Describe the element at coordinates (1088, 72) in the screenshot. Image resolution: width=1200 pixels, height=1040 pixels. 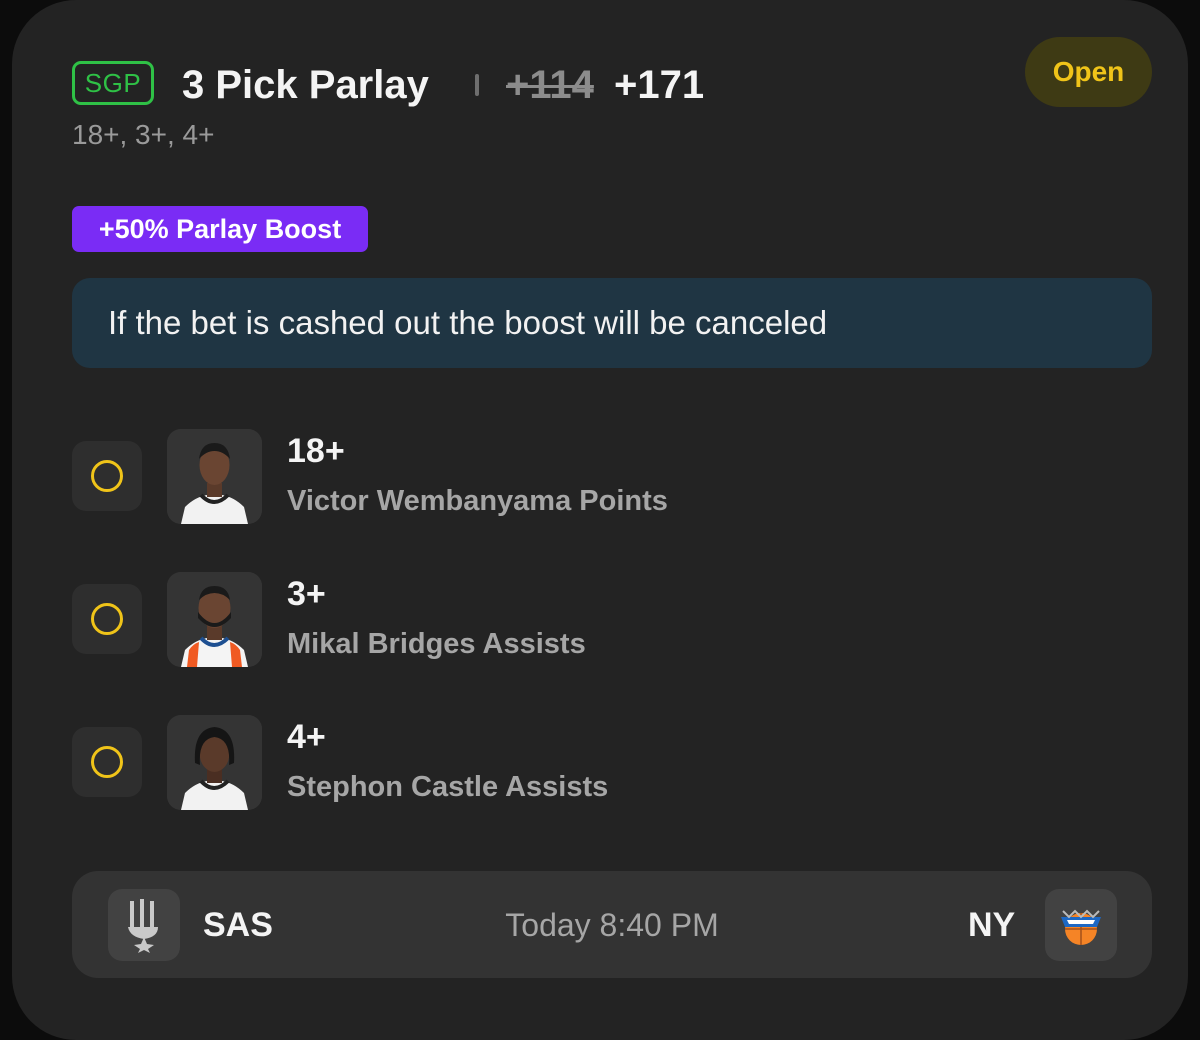
I see `status-badge: Open` at that location.